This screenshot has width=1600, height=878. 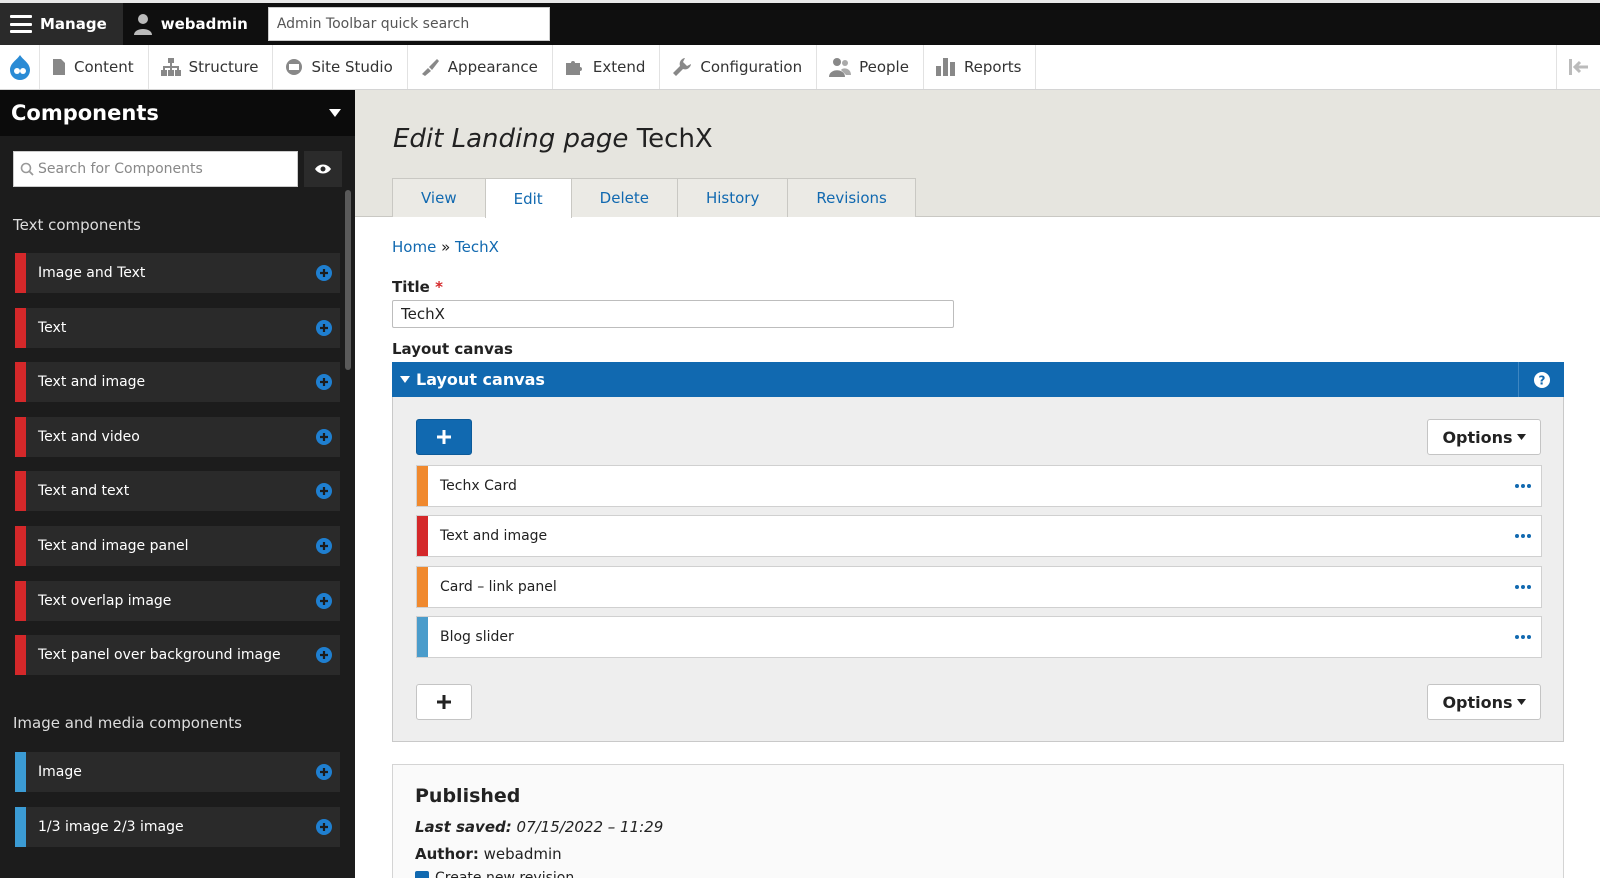 I want to click on component-item-label: Text and text, so click(x=84, y=491).